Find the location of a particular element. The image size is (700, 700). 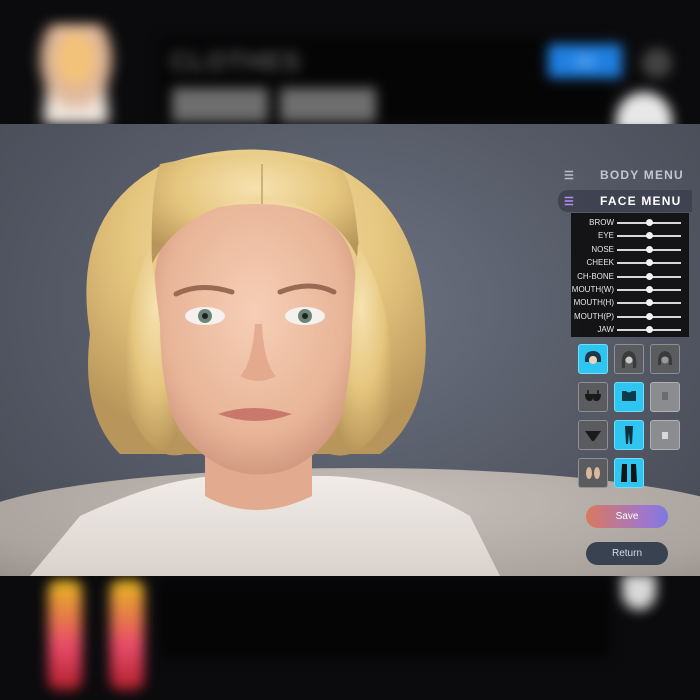

slider-label: MOUTH(H) is located at coordinates (593, 303).